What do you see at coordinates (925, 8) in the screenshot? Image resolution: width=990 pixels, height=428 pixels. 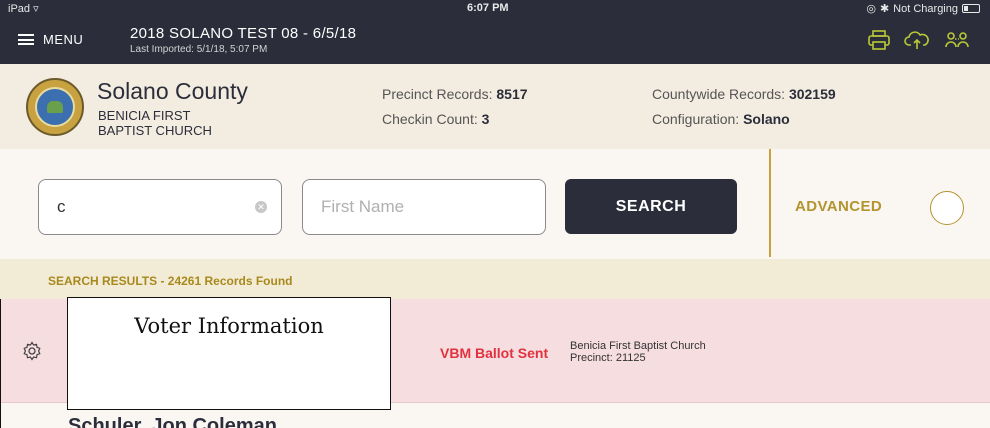 I see `charging-status: Not Charging` at bounding box center [925, 8].